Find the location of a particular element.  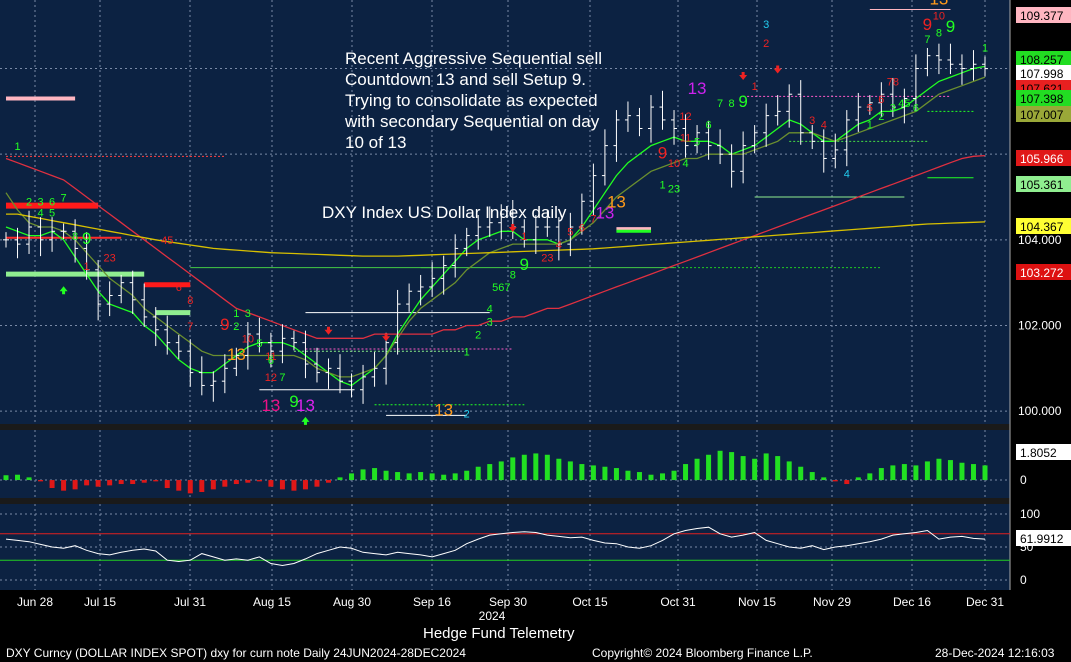

x-tick-label: Aug 15 is located at coordinates (272, 602).